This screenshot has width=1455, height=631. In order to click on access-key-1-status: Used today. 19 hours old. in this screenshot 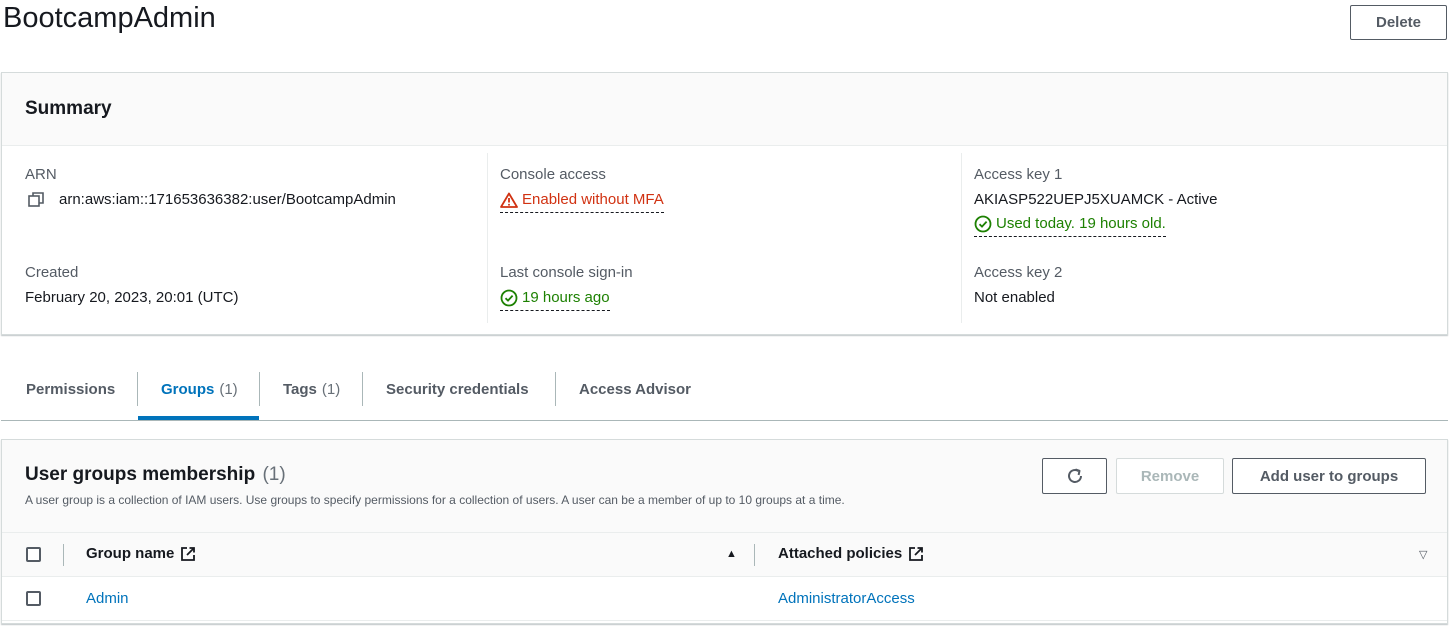, I will do `click(1070, 225)`.